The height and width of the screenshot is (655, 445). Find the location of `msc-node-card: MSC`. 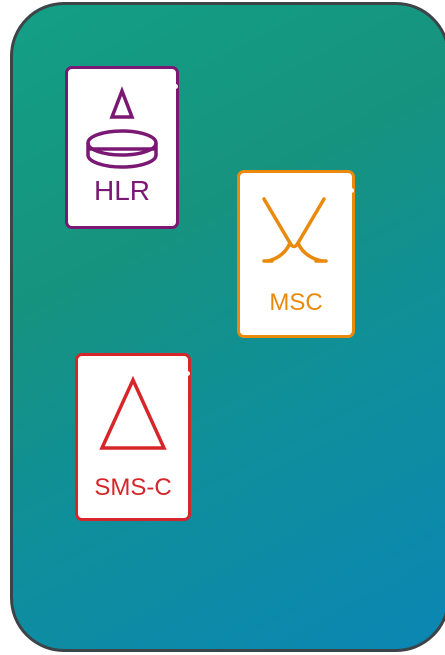

msc-node-card: MSC is located at coordinates (296, 254).